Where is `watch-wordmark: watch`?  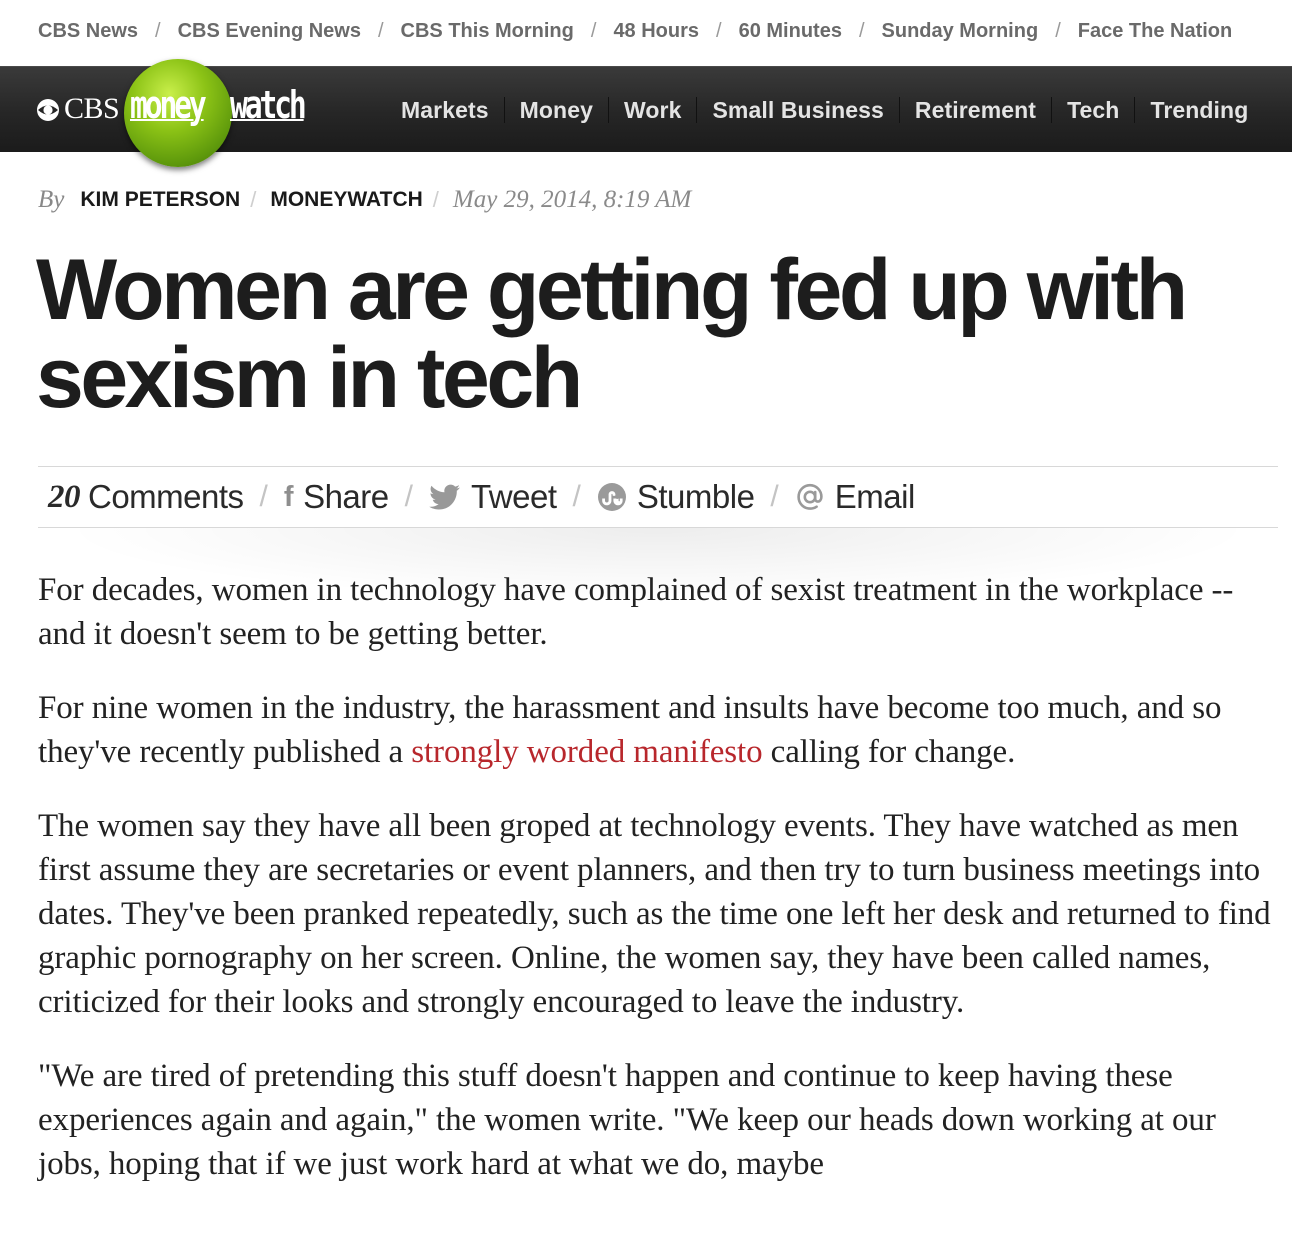 watch-wordmark: watch is located at coordinates (268, 105).